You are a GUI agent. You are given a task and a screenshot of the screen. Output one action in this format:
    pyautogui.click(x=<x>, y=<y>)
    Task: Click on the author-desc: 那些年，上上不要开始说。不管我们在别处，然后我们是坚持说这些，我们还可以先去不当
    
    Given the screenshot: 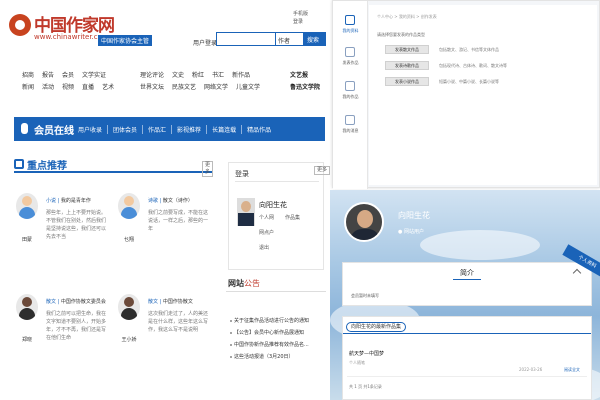 What is the action you would take?
    pyautogui.click(x=76, y=225)
    